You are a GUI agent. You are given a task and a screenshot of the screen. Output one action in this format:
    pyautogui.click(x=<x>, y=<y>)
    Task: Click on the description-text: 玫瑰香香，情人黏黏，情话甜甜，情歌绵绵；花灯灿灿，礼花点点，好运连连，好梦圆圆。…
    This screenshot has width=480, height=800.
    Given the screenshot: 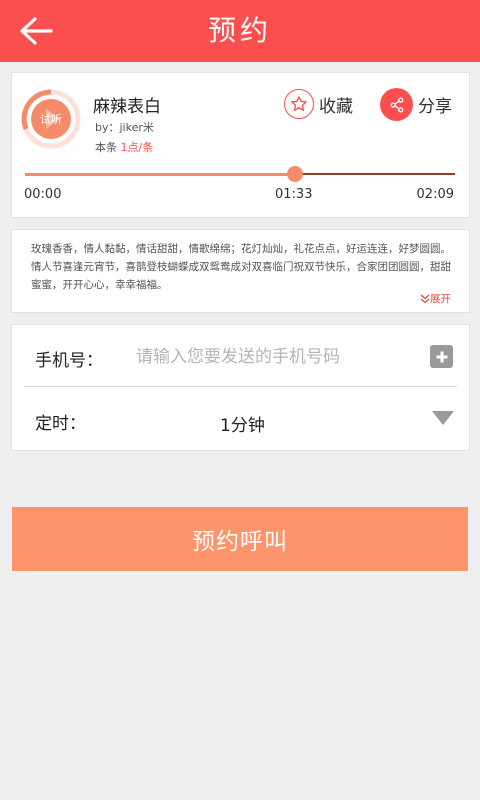 What is the action you would take?
    pyautogui.click(x=241, y=267)
    